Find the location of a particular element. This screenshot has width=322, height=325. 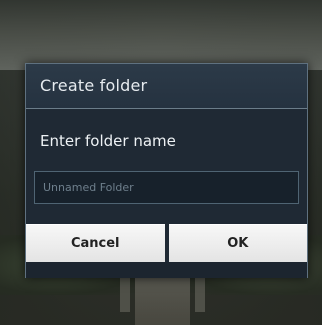

folder-name-prompt: Enter folder name is located at coordinates (108, 141).